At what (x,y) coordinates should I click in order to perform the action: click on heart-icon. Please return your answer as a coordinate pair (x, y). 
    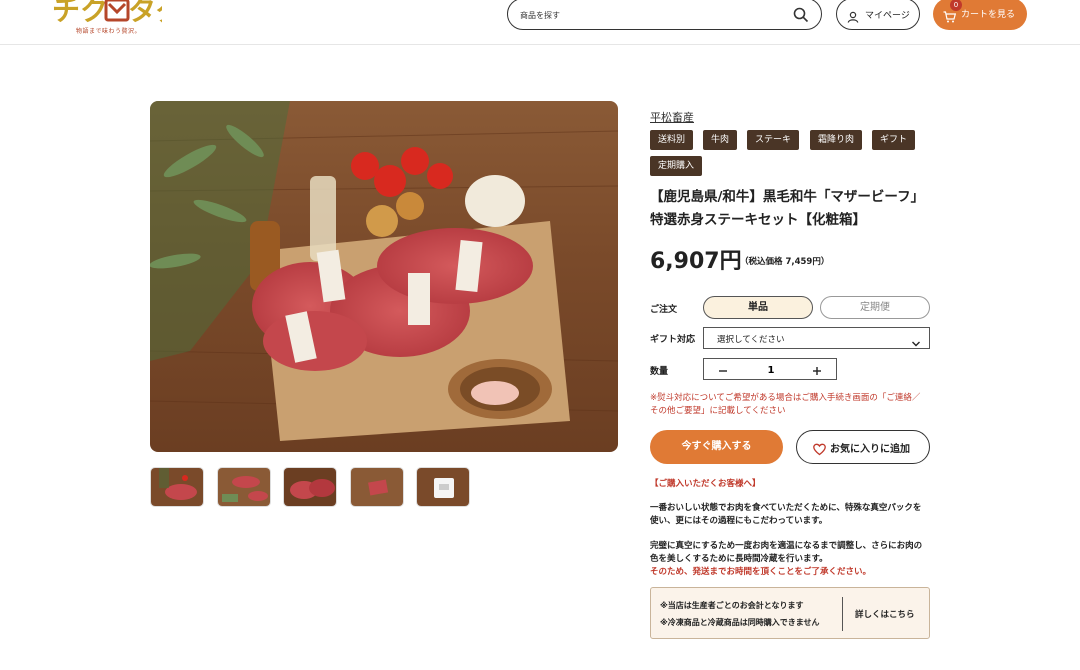
    Looking at the image, I should click on (819, 448).